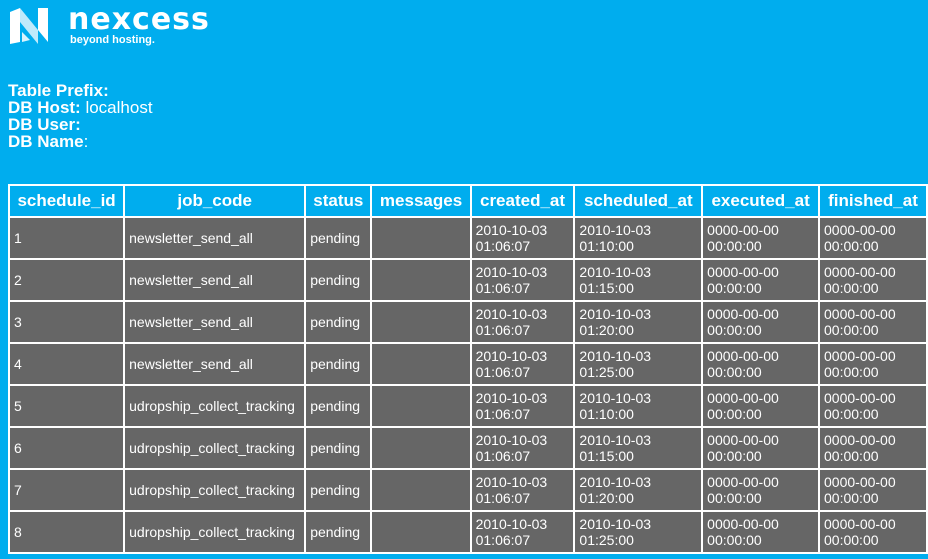  What do you see at coordinates (67, 364) in the screenshot?
I see `cell-schedule-id: 4` at bounding box center [67, 364].